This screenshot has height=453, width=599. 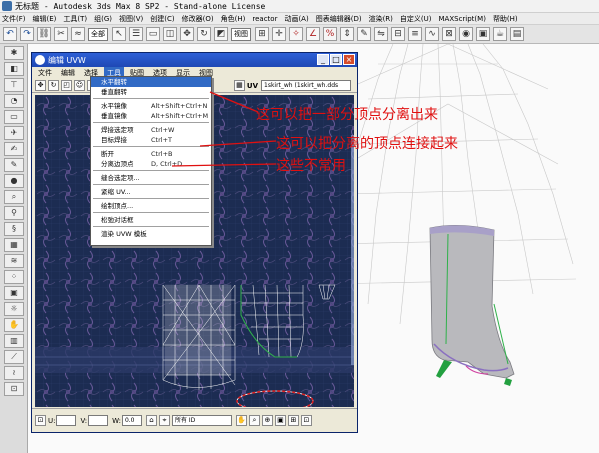 What do you see at coordinates (254, 420) in the screenshot?
I see `zoom-icon: ⌕` at bounding box center [254, 420].